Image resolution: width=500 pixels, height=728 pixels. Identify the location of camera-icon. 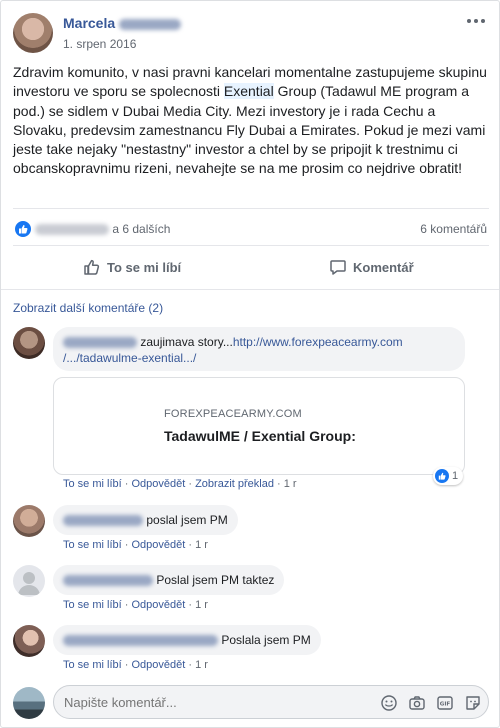
(417, 703).